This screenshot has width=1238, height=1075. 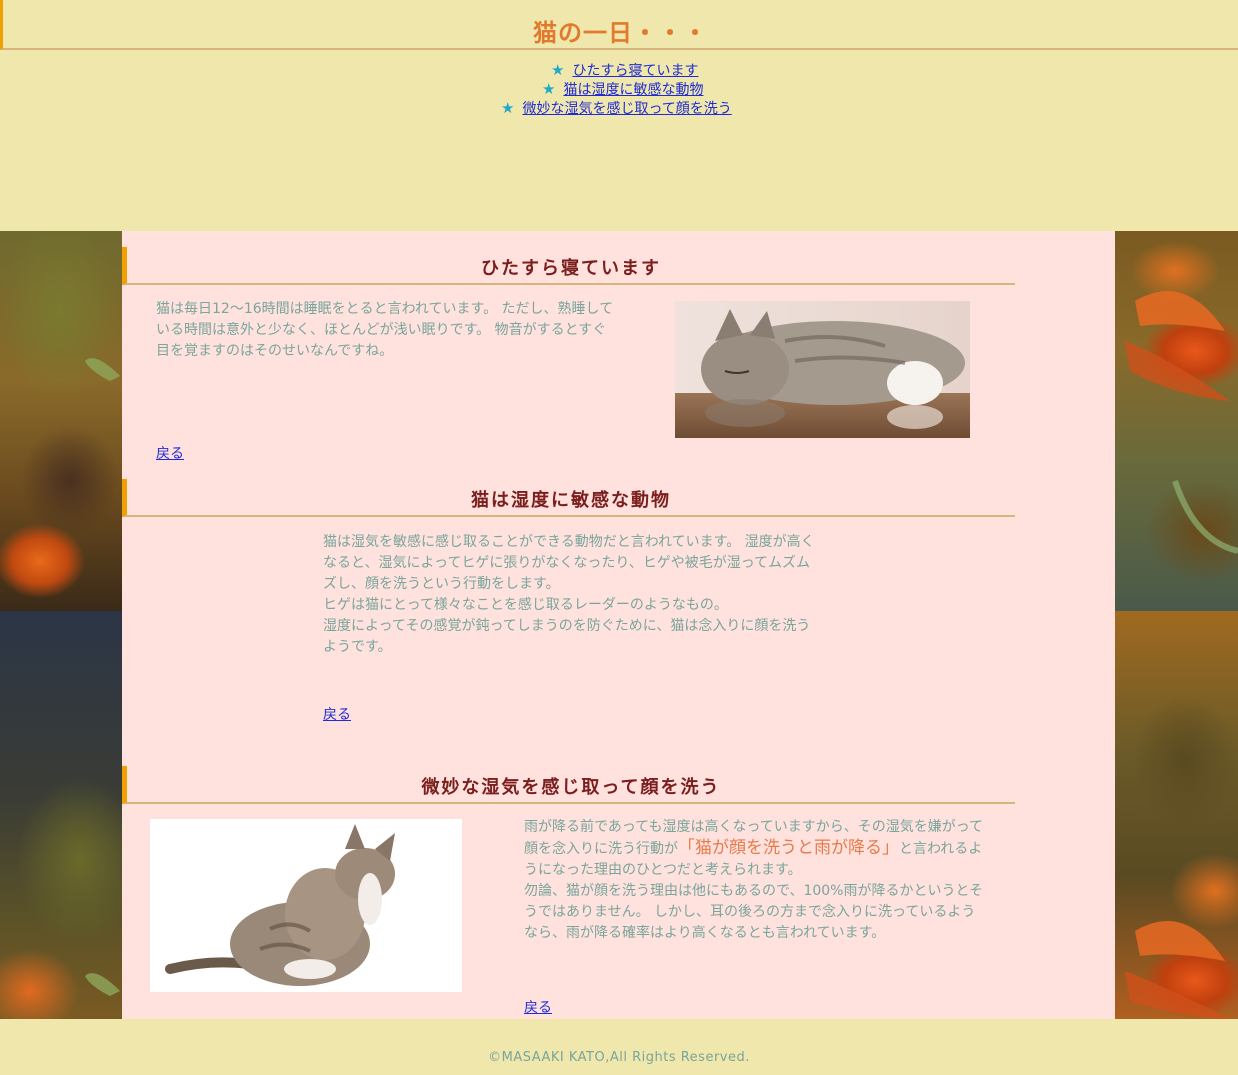 I want to click on sleeping-cat-photo, so click(x=822, y=369).